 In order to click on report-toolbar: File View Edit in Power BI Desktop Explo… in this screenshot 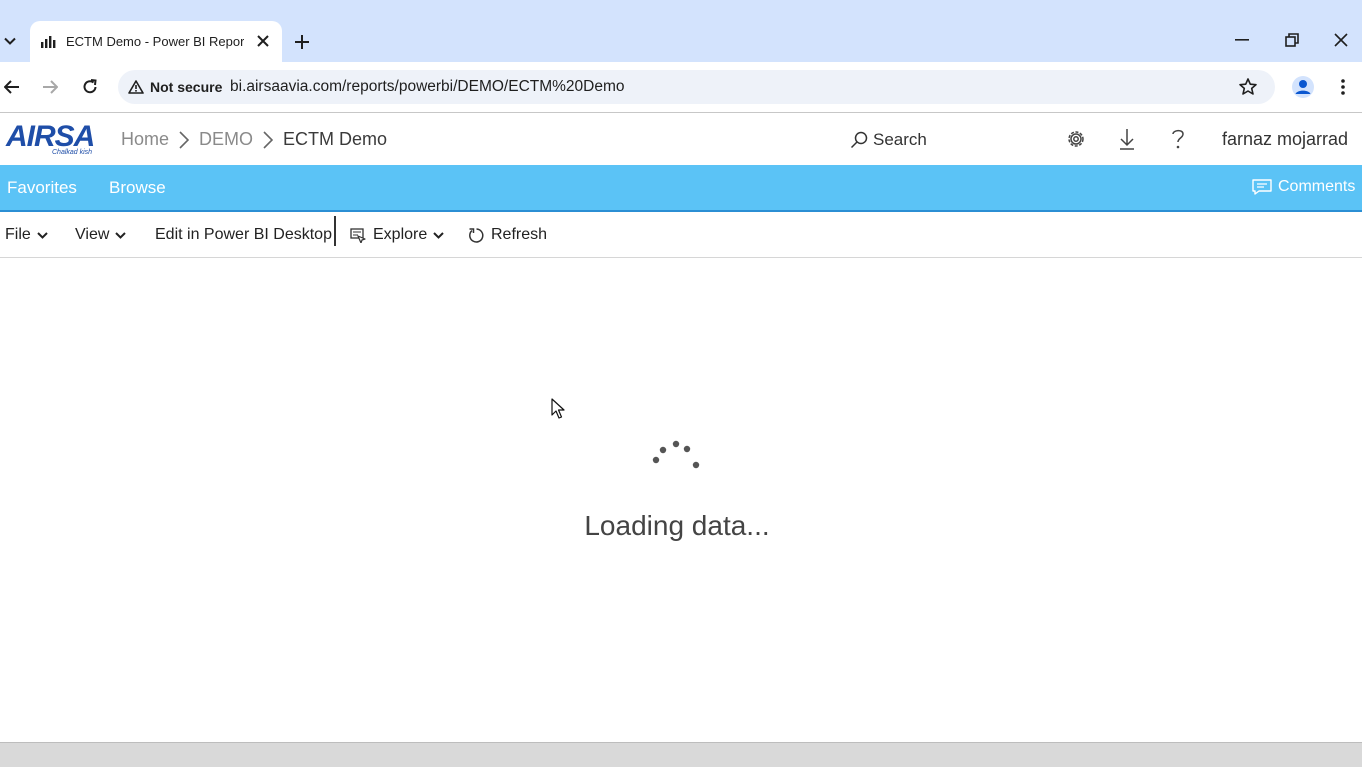, I will do `click(681, 235)`.